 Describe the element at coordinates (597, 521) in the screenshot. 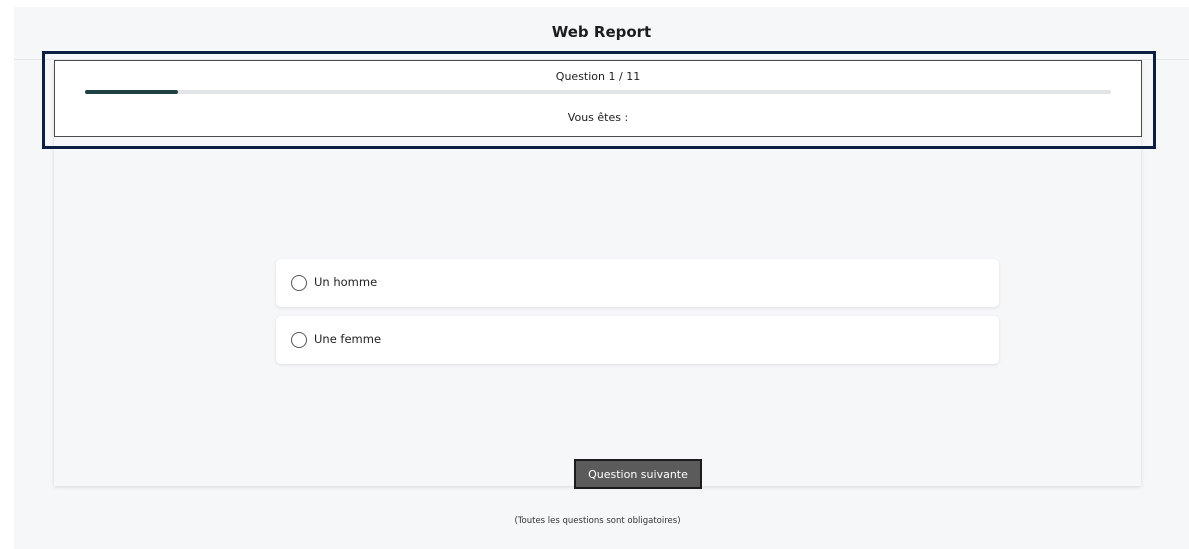

I see `required-note: (Toutes les questions sont obligatoires)` at that location.